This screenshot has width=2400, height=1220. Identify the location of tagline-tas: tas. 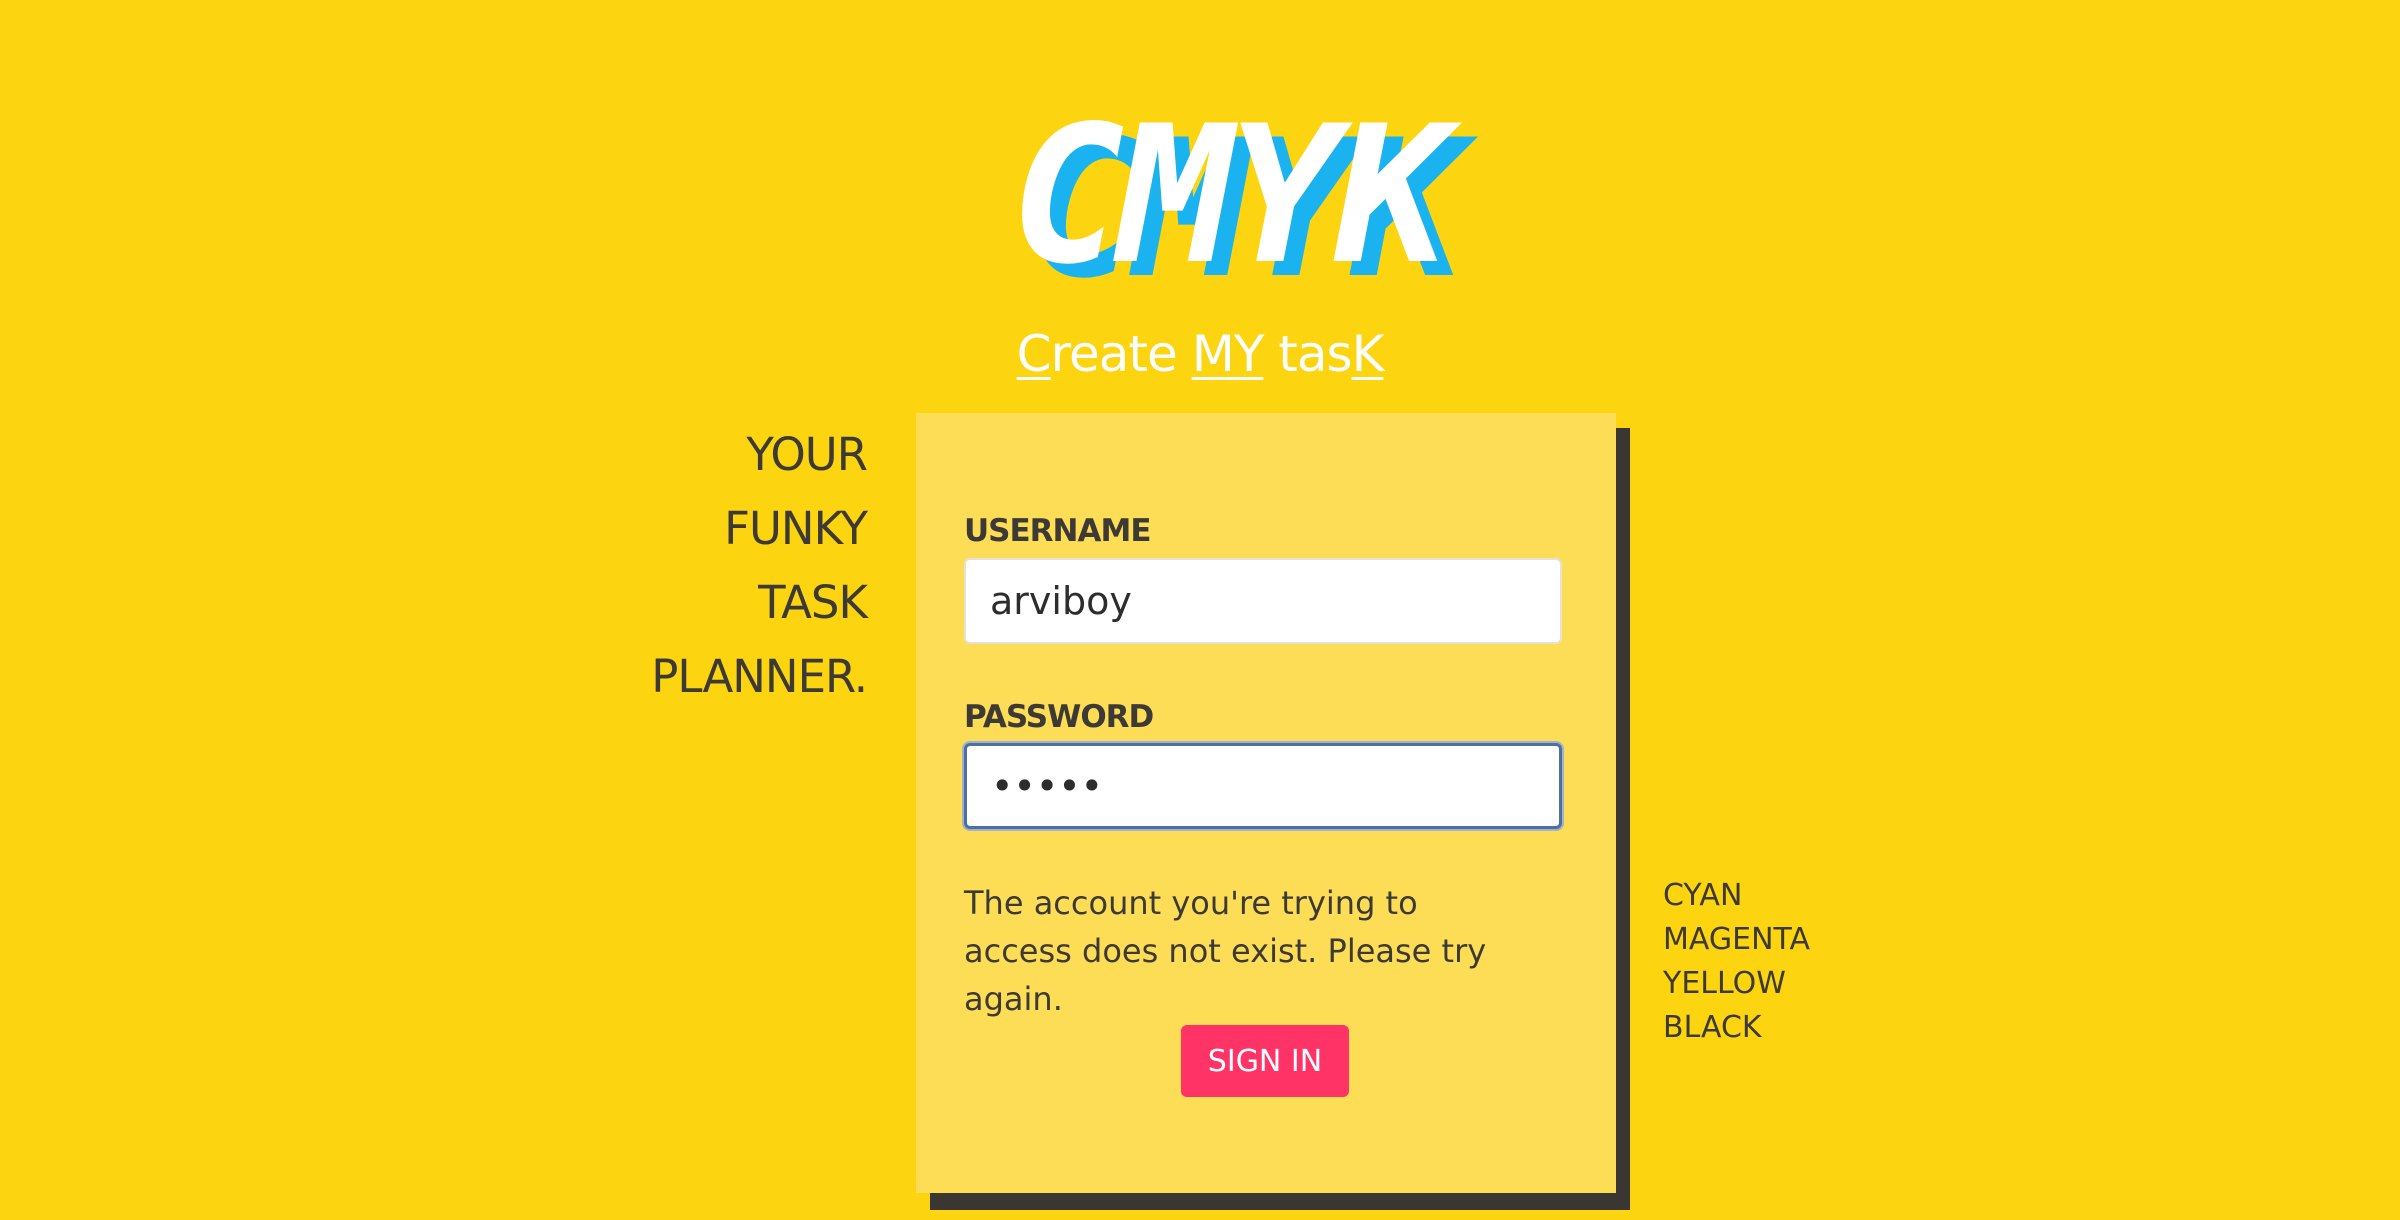
(1307, 354).